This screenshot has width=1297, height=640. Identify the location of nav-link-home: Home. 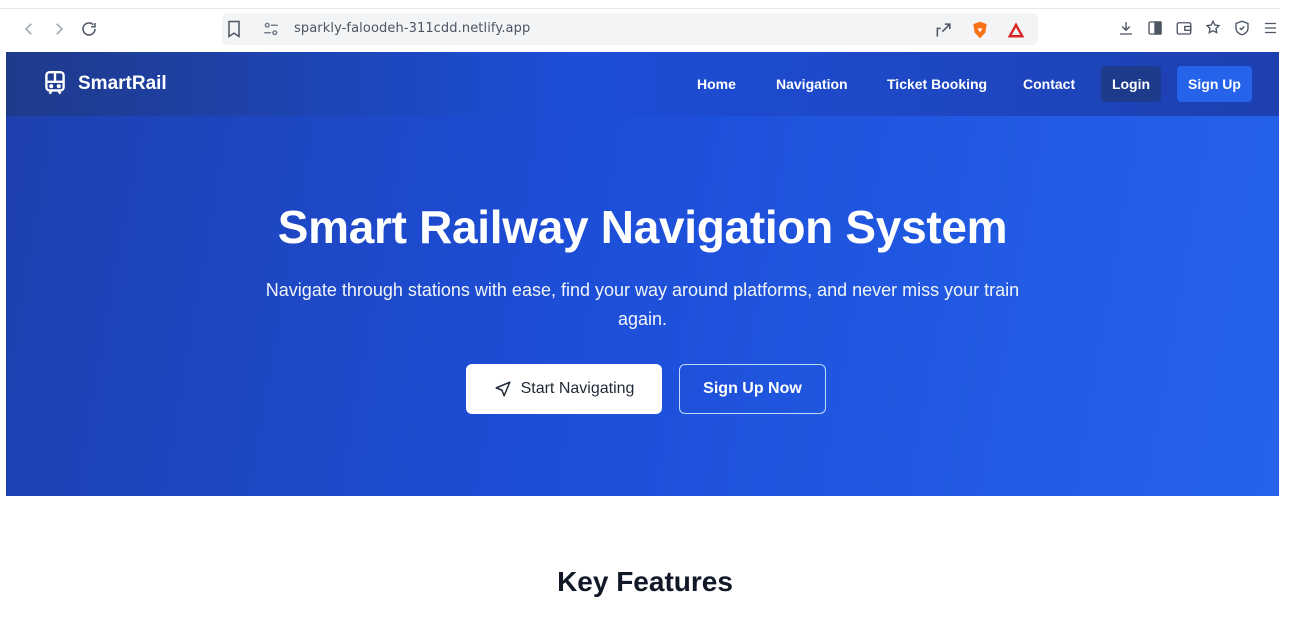
(716, 84).